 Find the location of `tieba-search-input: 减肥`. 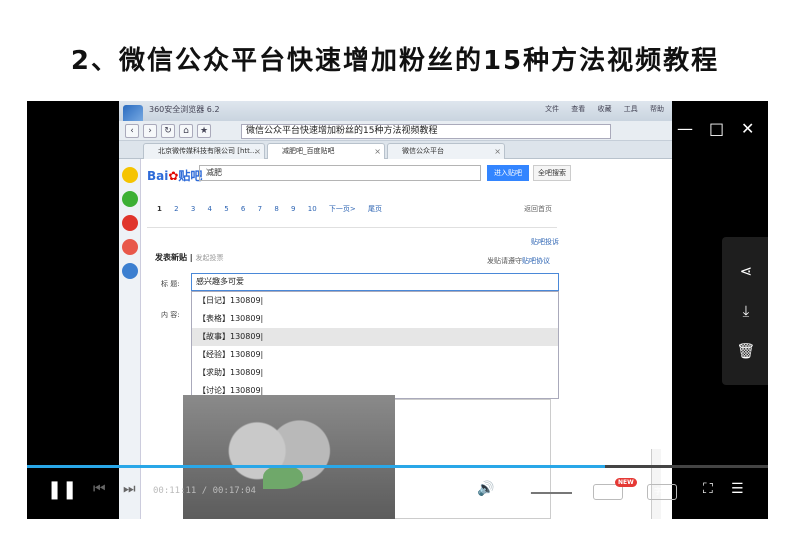

tieba-search-input: 减肥 is located at coordinates (340, 173).